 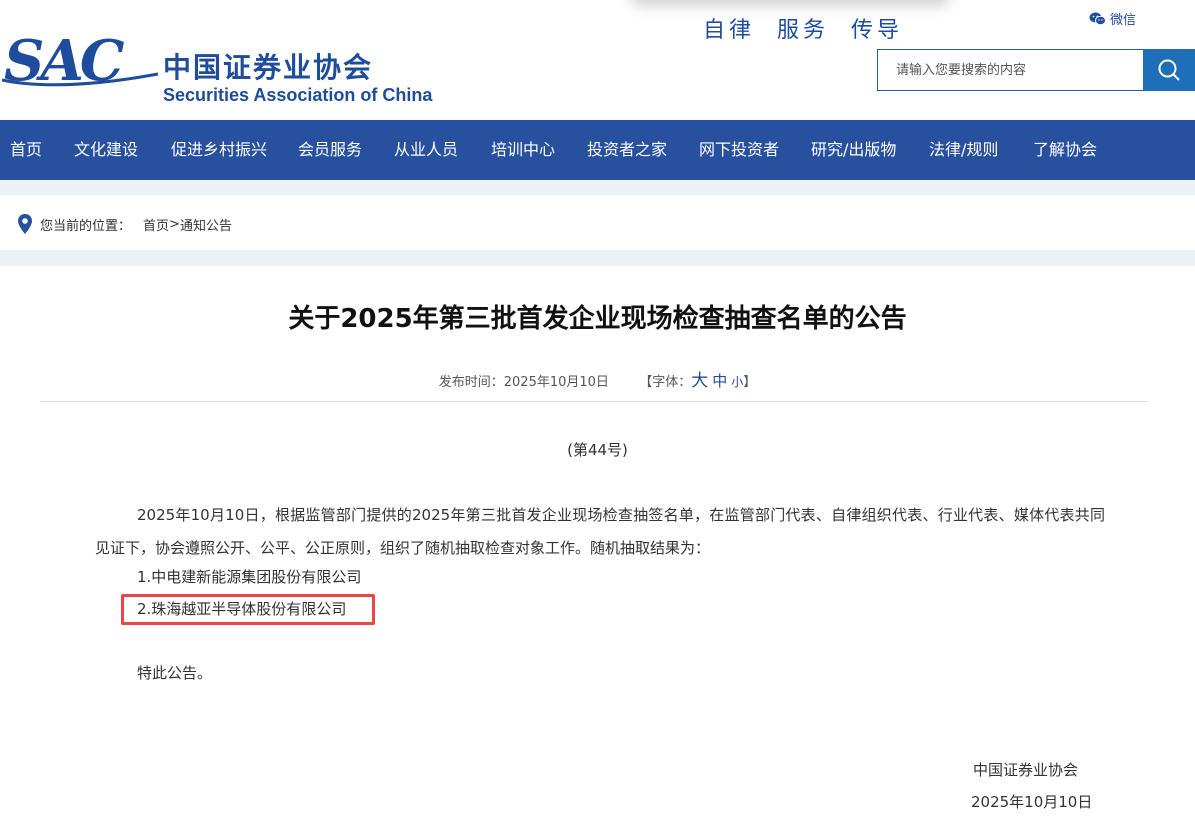 What do you see at coordinates (1065, 150) in the screenshot?
I see `nav-item-about: 了解协会` at bounding box center [1065, 150].